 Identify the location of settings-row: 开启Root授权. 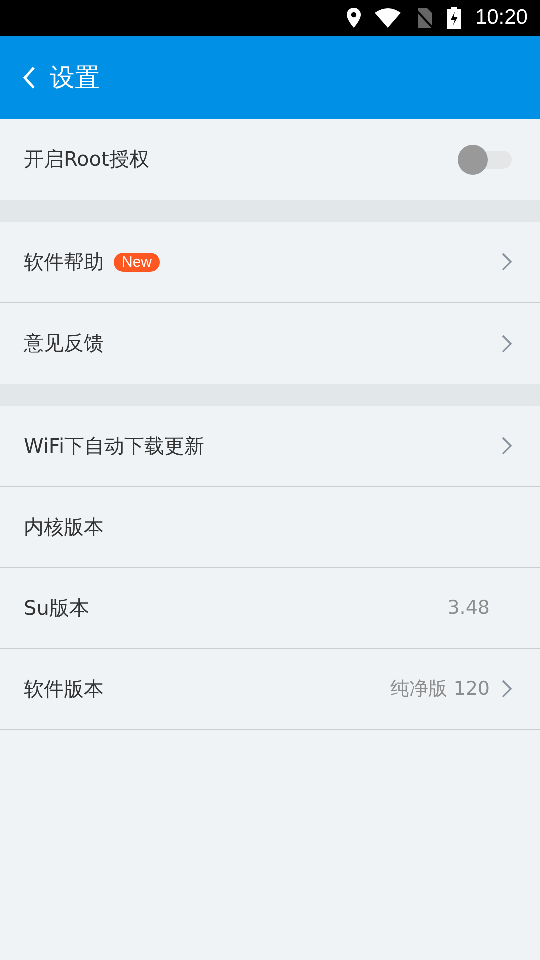
(270, 159).